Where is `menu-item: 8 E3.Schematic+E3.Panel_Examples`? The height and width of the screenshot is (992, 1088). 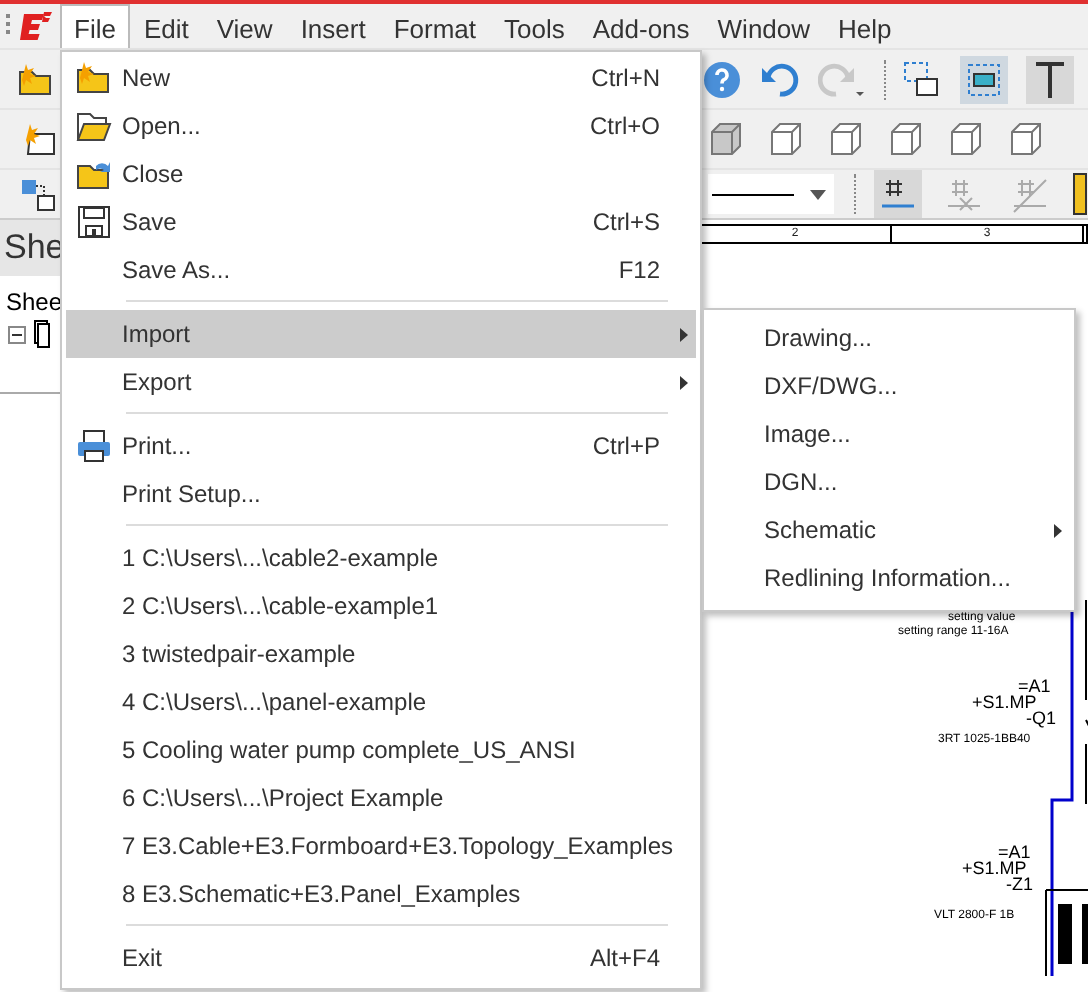 menu-item: 8 E3.Schematic+E3.Panel_Examples is located at coordinates (381, 894).